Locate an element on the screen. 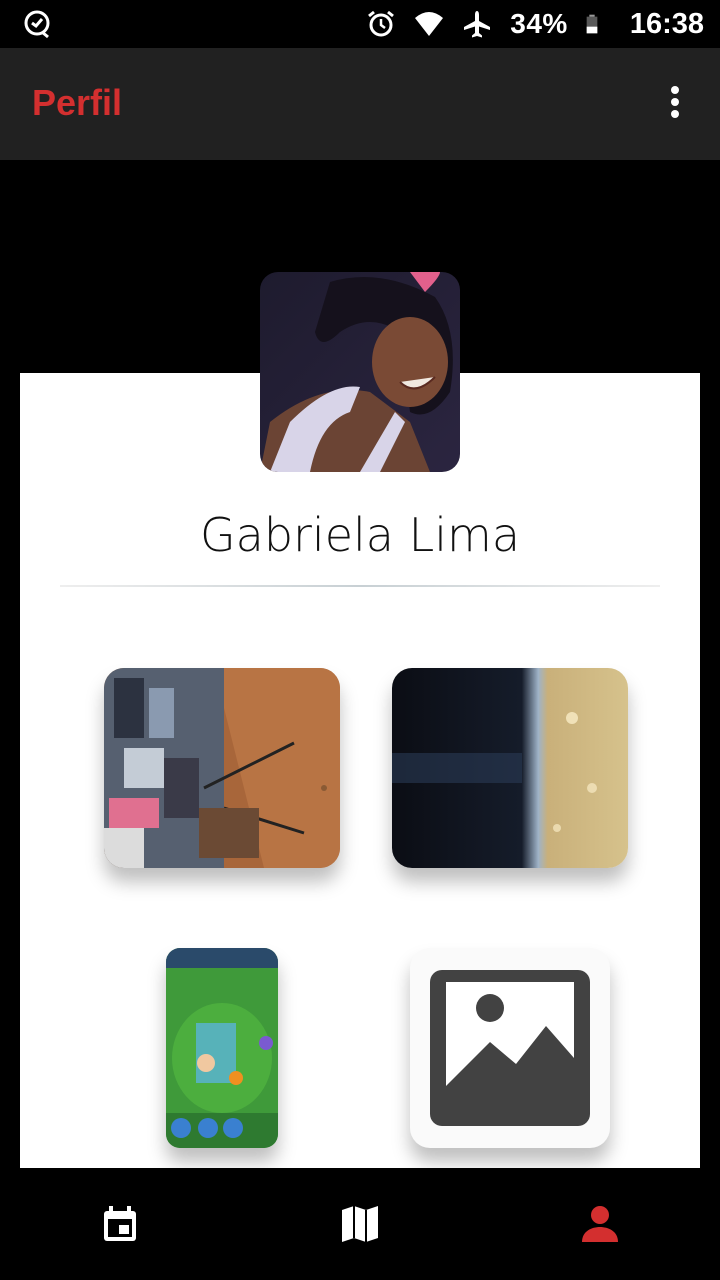 The width and height of the screenshot is (720, 1280). quick-actions-icon is located at coordinates (37, 24).